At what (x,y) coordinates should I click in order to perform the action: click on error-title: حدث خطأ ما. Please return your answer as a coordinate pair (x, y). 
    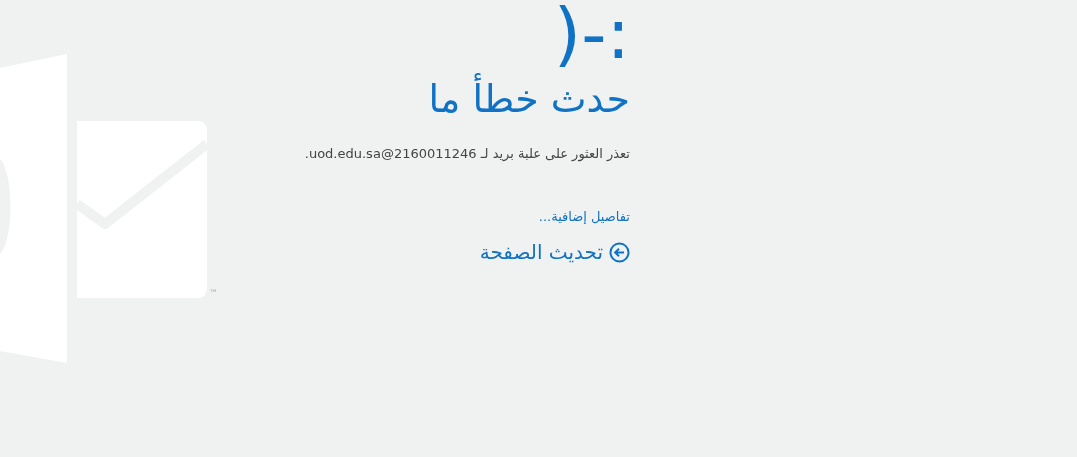
    Looking at the image, I should click on (529, 99).